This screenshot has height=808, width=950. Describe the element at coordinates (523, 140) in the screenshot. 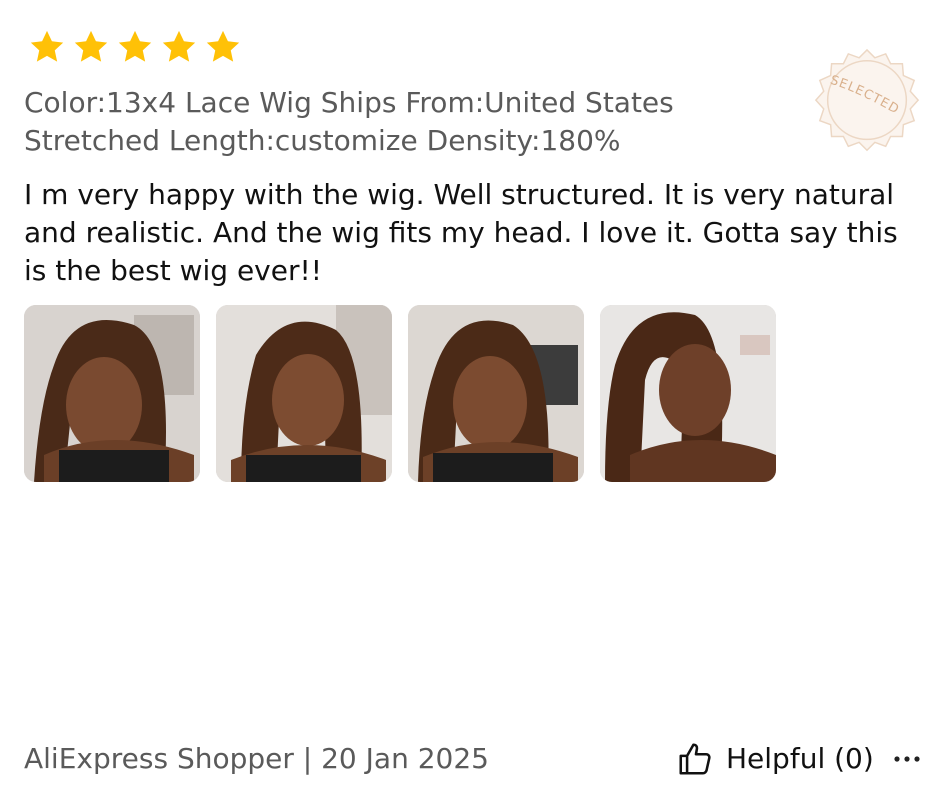

I see `attr-density: Density:180%` at that location.